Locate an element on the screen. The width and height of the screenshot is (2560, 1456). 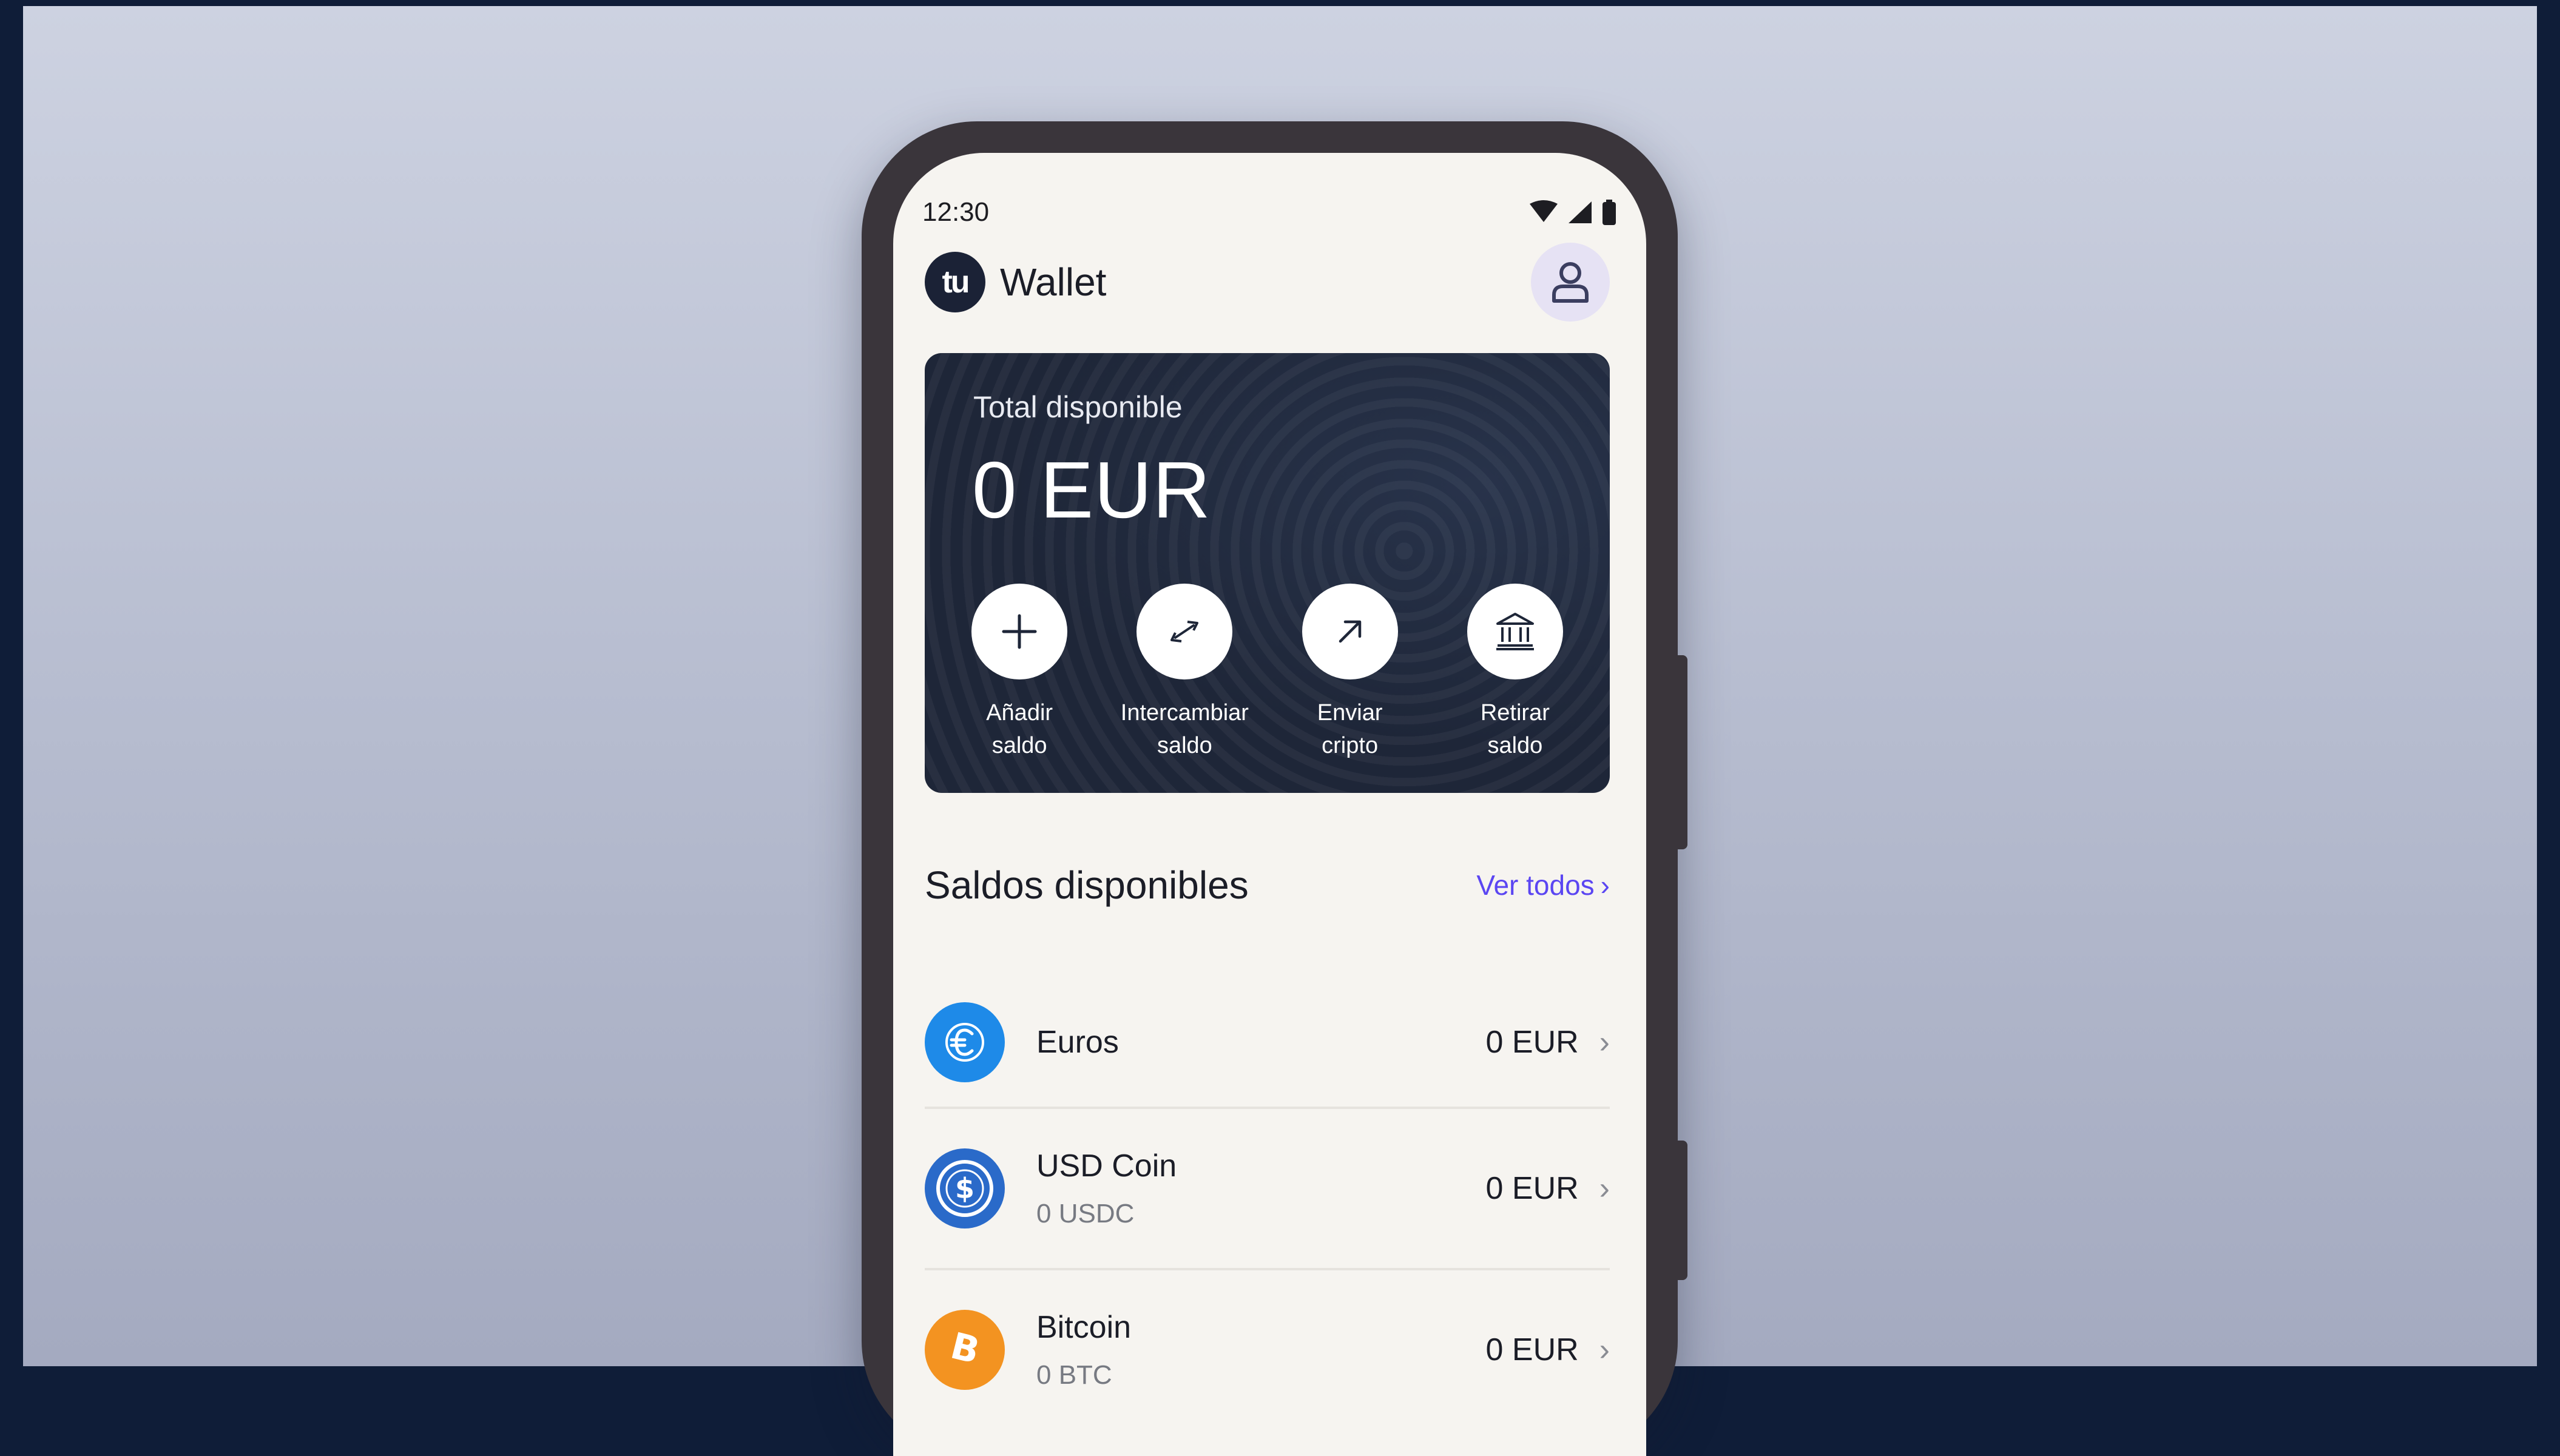
status-icons is located at coordinates (1572, 212).